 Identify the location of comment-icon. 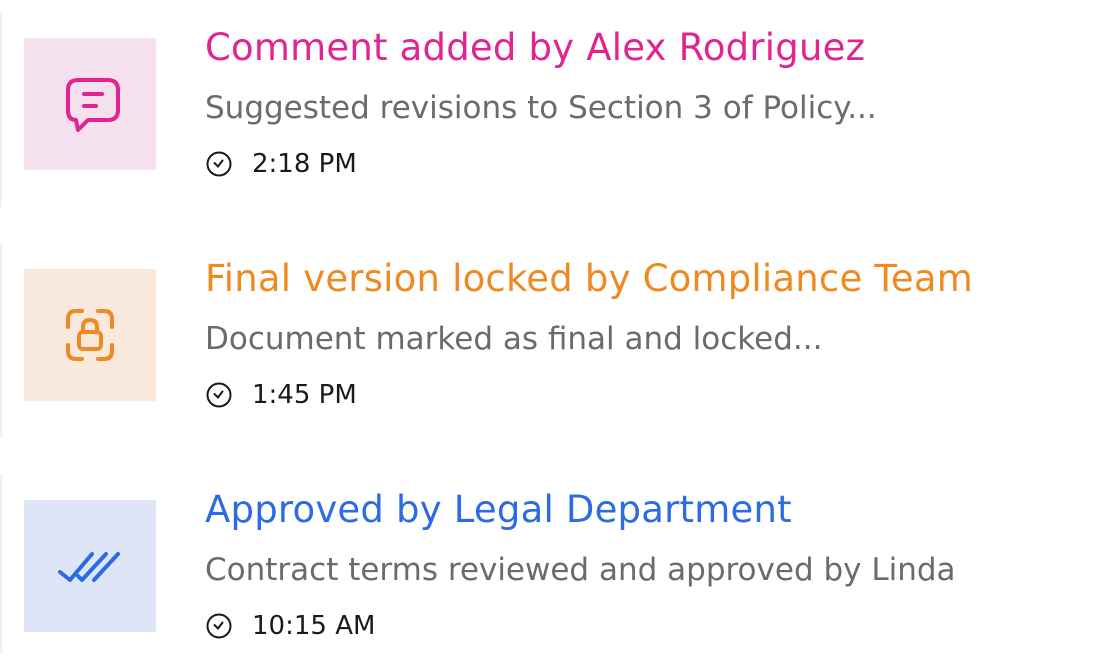
(93, 105).